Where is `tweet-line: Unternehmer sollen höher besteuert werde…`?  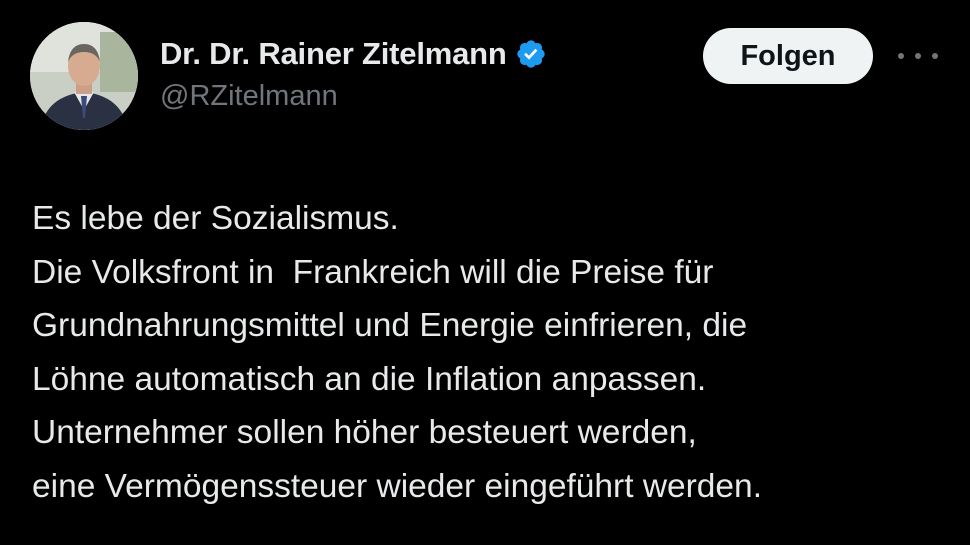
tweet-line: Unternehmer sollen höher besteuert werde… is located at coordinates (364, 432).